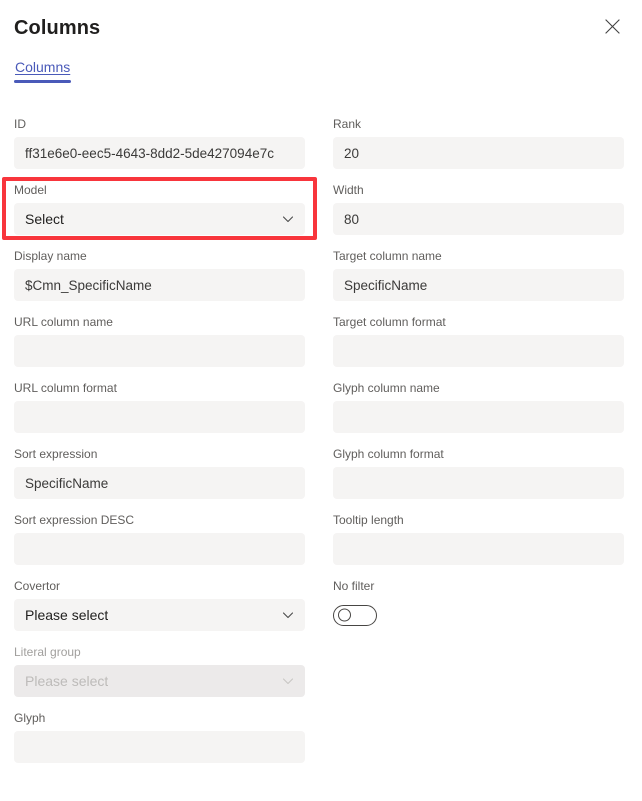 This screenshot has width=642, height=801. What do you see at coordinates (352, 219) in the screenshot?
I see `width-input-value: 80` at bounding box center [352, 219].